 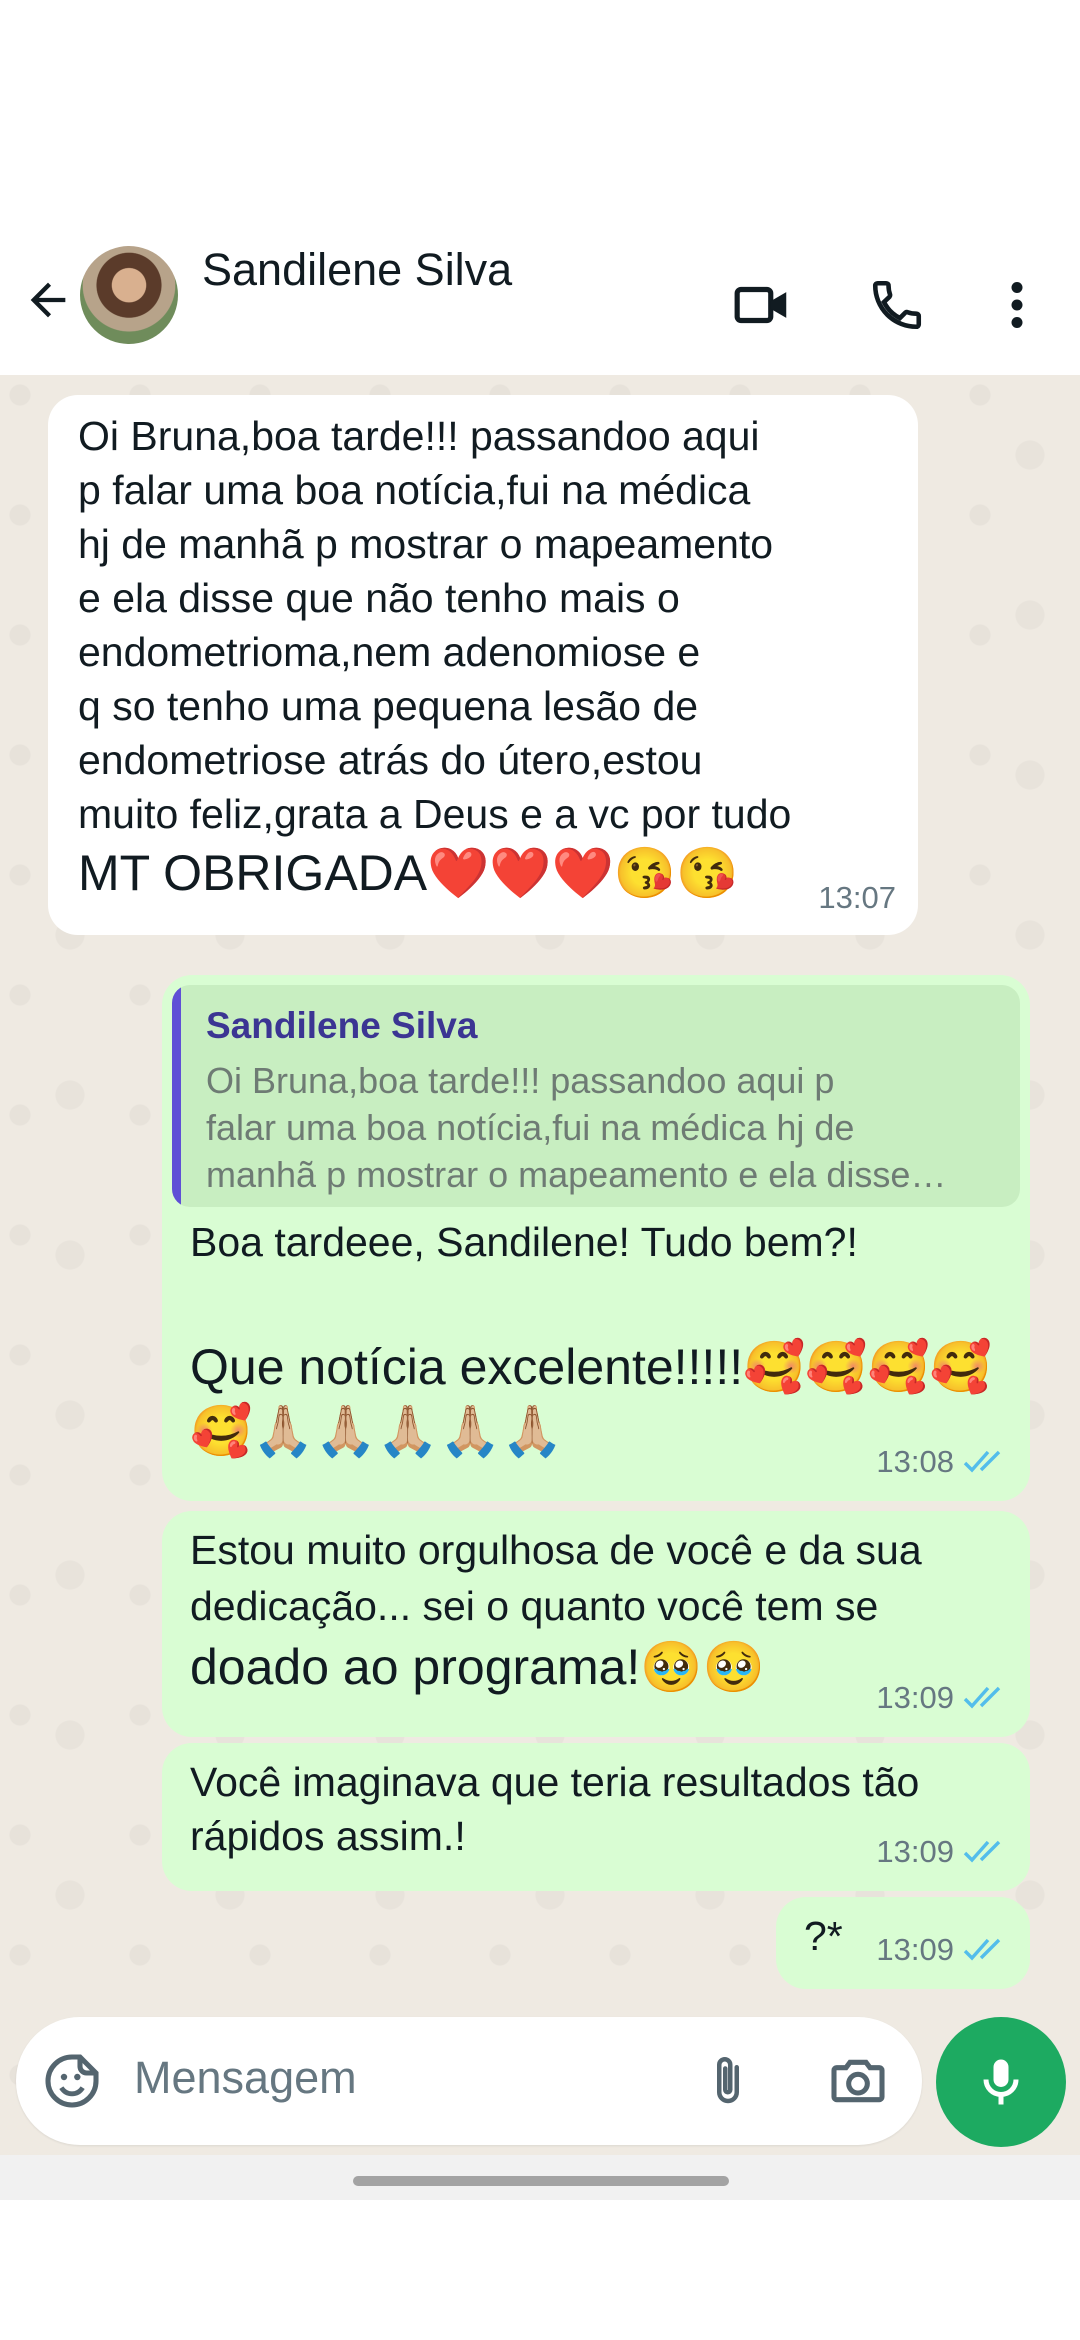 I want to click on message-line: e ela disse que não tenho mais o, so click(x=379, y=598).